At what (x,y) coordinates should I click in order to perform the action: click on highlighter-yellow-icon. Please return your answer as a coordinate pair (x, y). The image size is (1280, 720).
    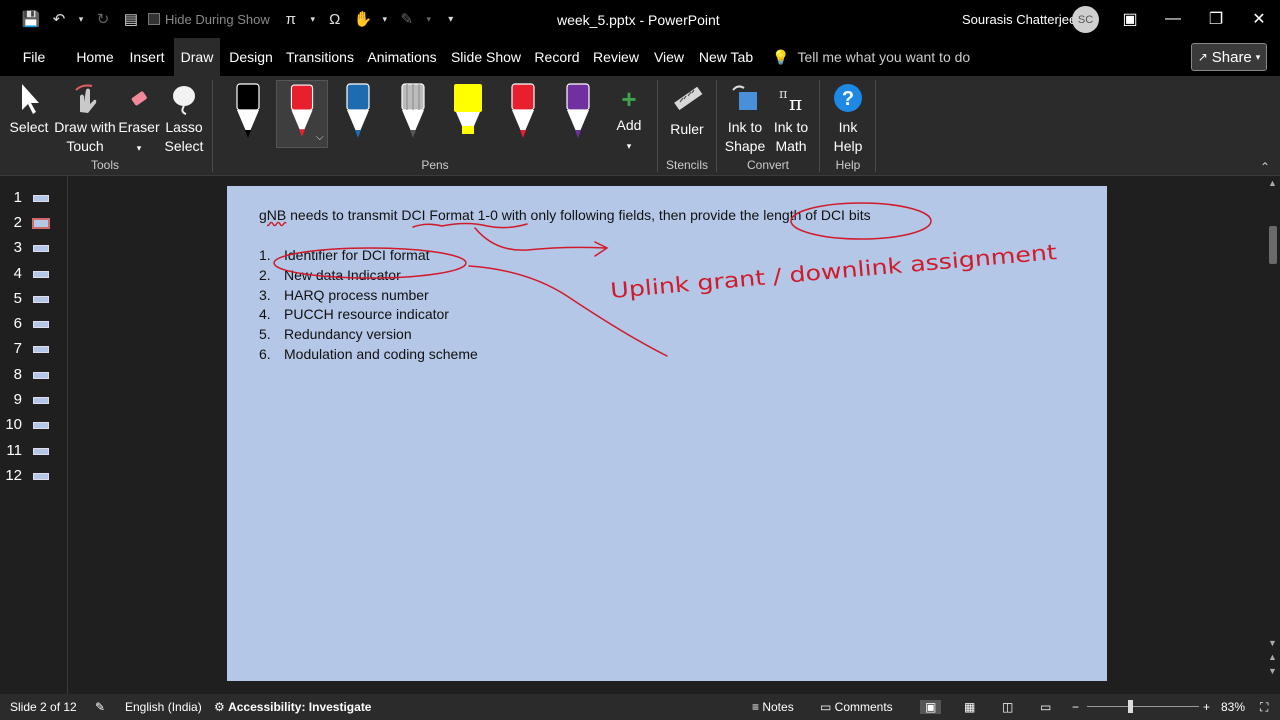
    Looking at the image, I should click on (468, 112).